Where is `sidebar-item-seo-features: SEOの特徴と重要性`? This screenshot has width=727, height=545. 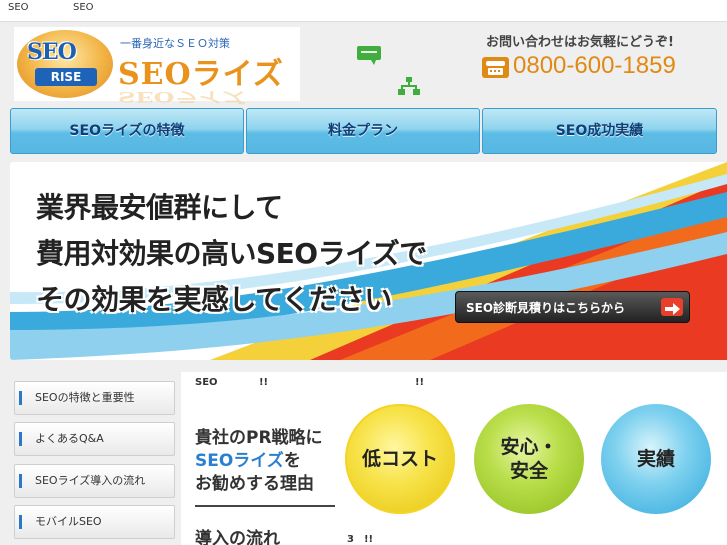
sidebar-item-seo-features: SEOの特徴と重要性 is located at coordinates (94, 398).